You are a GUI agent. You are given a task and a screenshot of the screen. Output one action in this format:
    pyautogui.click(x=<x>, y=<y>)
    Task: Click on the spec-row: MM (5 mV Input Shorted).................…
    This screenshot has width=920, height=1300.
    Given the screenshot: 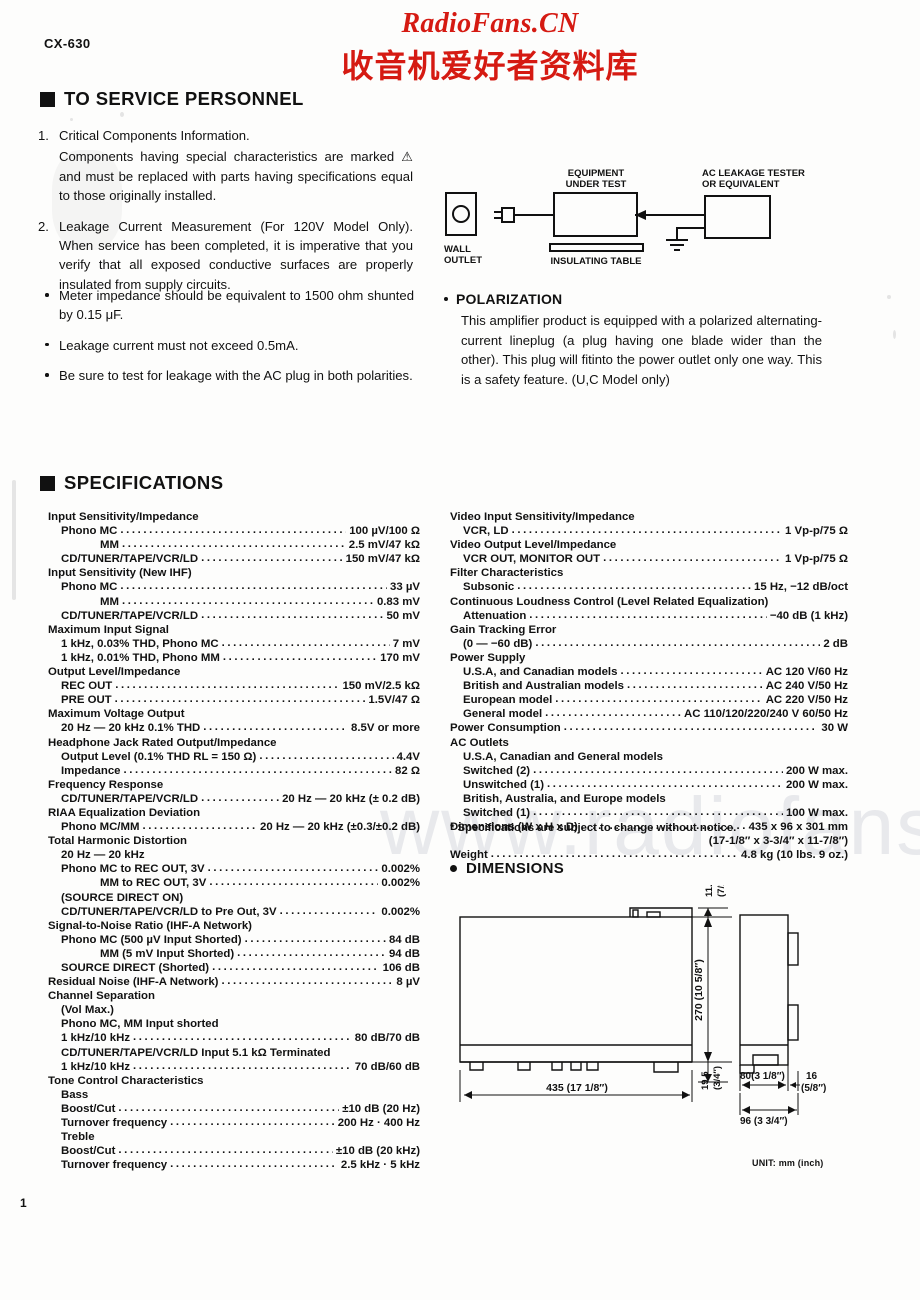 What is the action you would take?
    pyautogui.click(x=234, y=954)
    